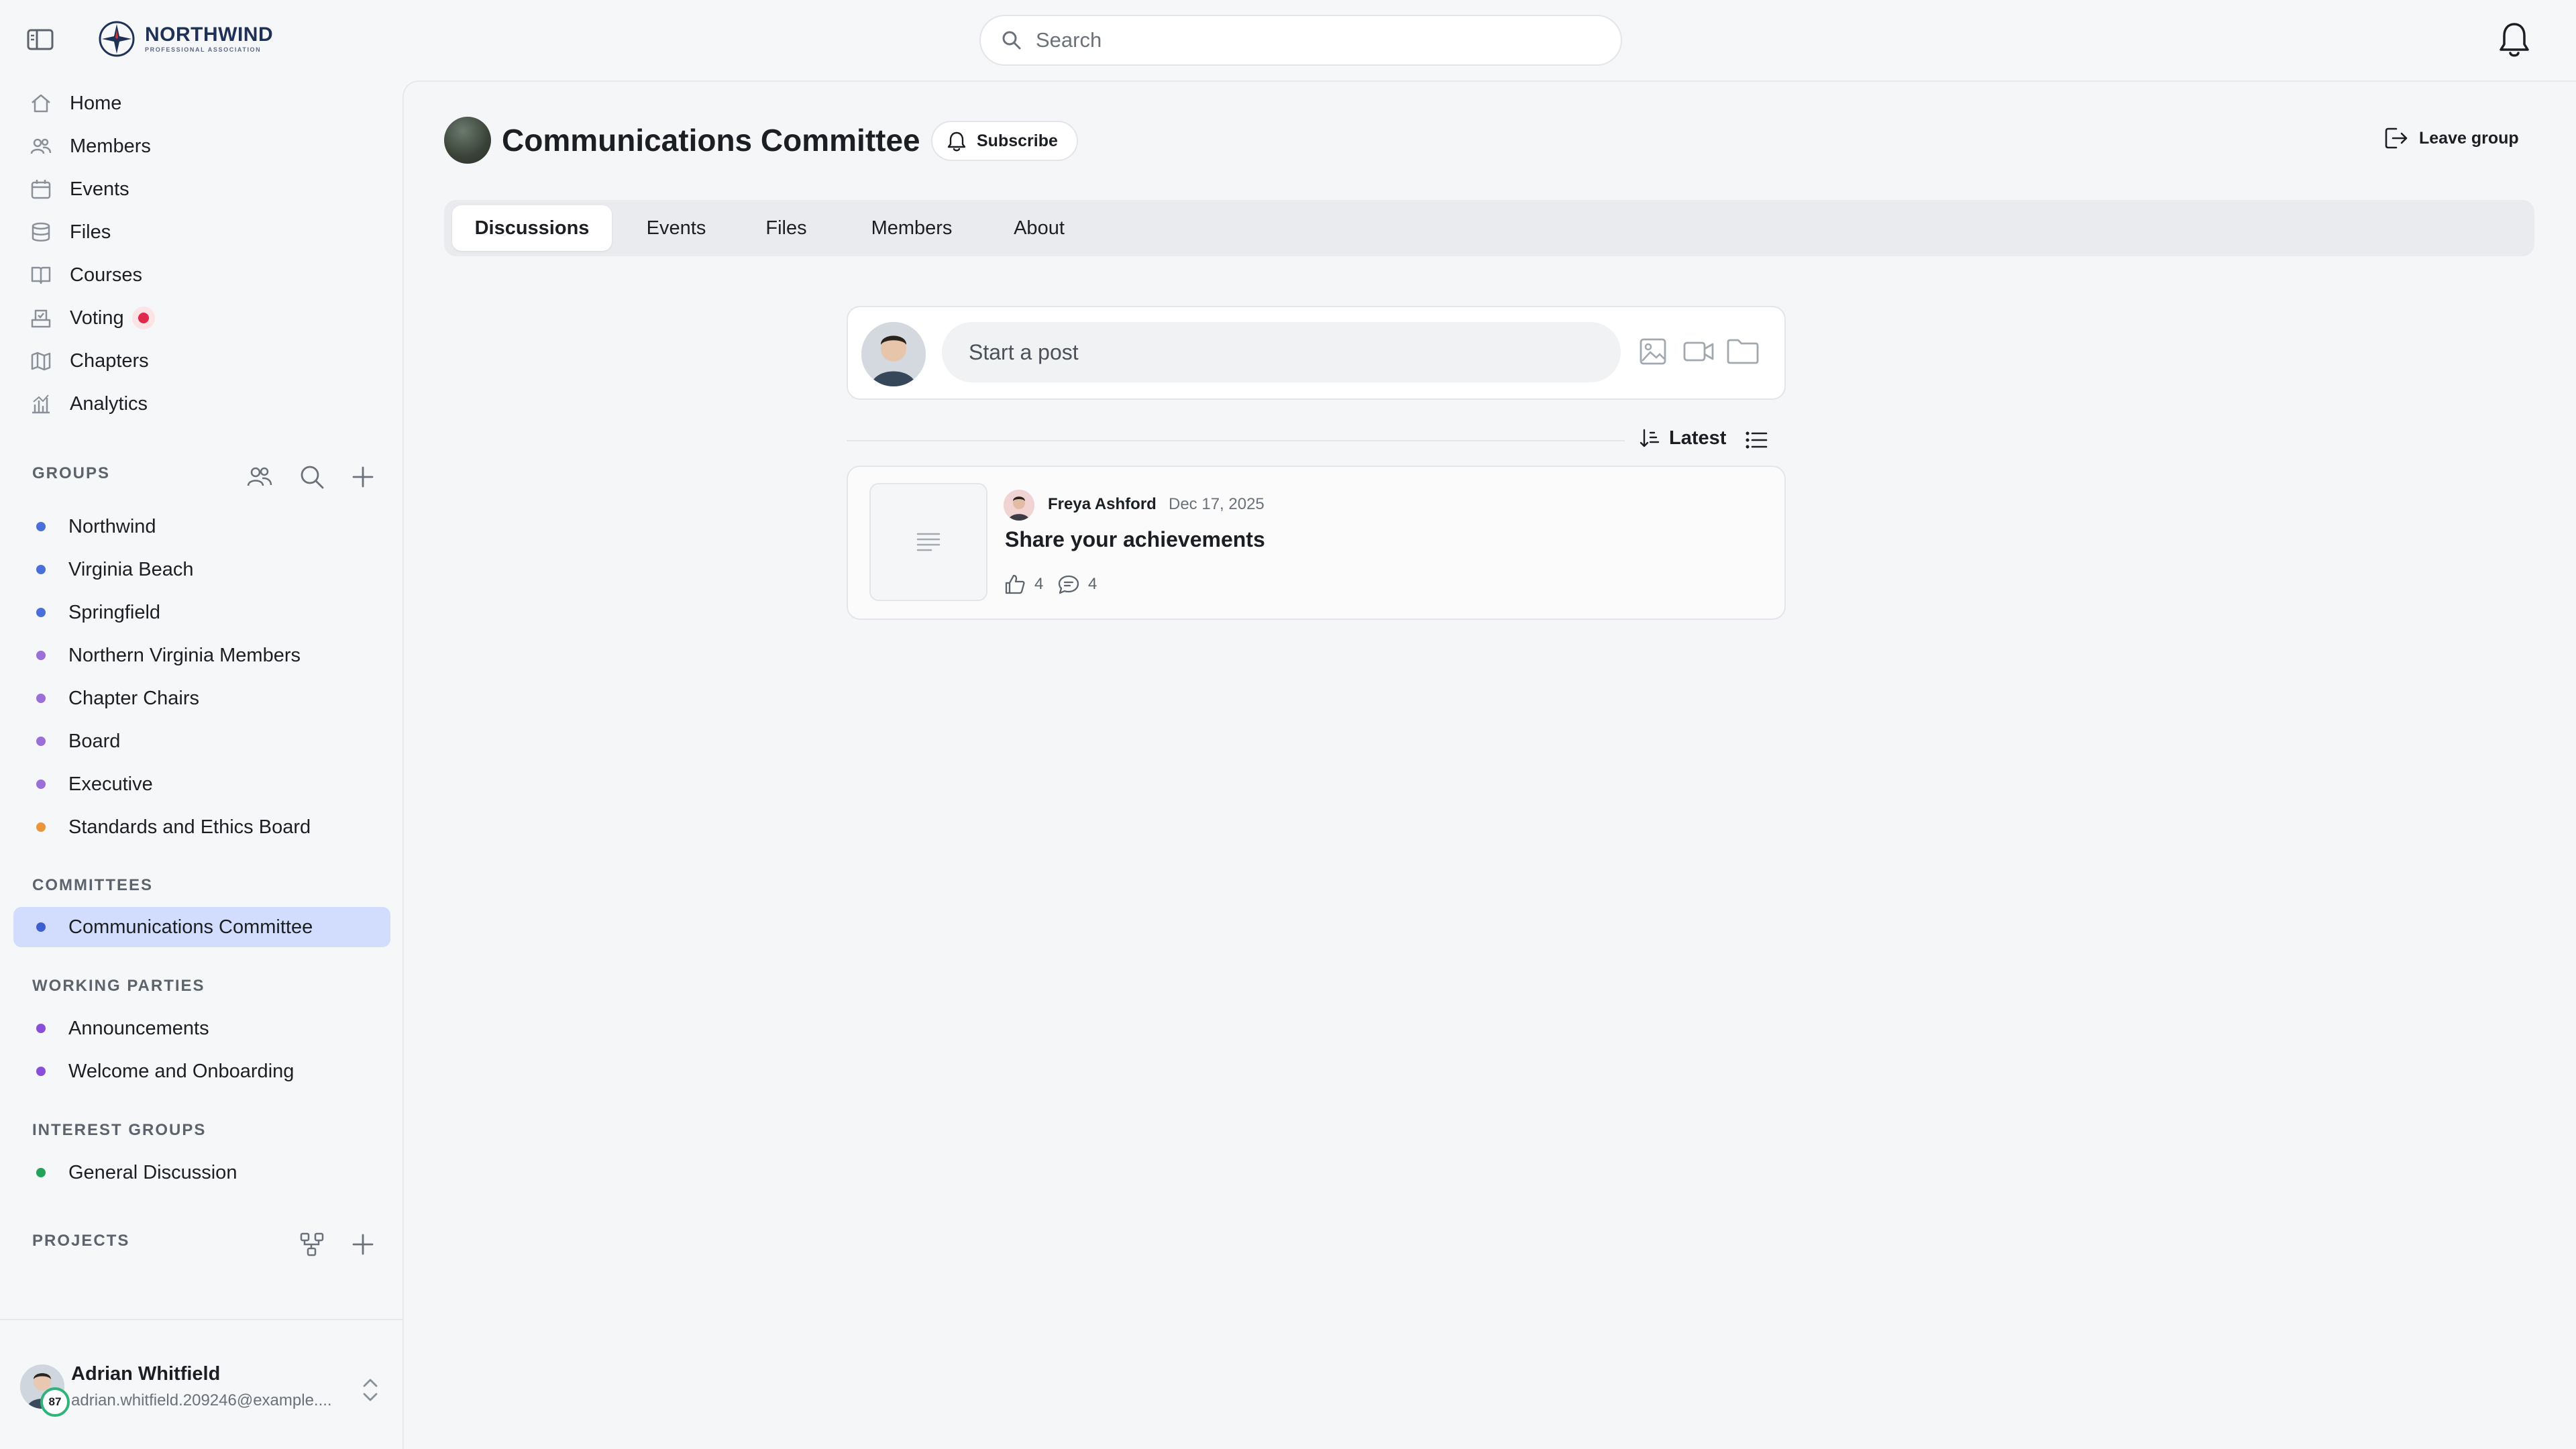 The width and height of the screenshot is (2576, 1449). I want to click on group-label: Virginia Beach, so click(131, 569).